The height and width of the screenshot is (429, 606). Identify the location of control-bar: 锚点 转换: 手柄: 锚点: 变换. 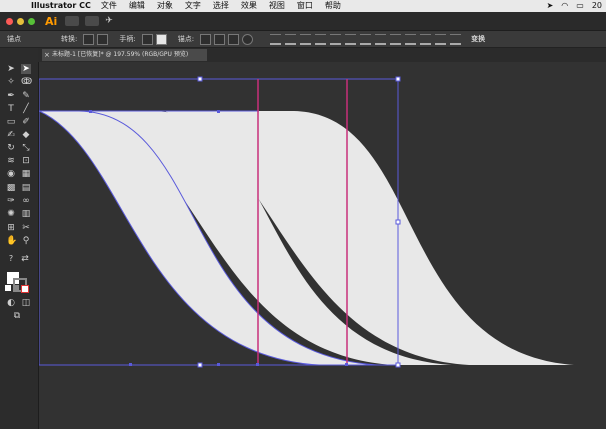
(303, 39).